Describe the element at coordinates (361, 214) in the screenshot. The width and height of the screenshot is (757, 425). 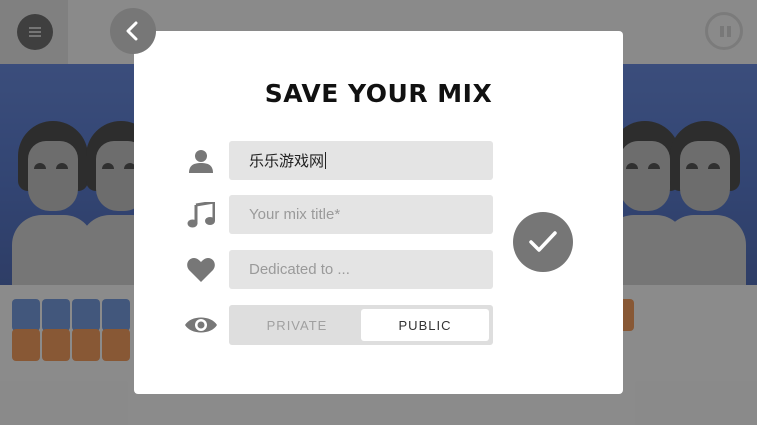
I see `mix-title-input: Your mix title*` at that location.